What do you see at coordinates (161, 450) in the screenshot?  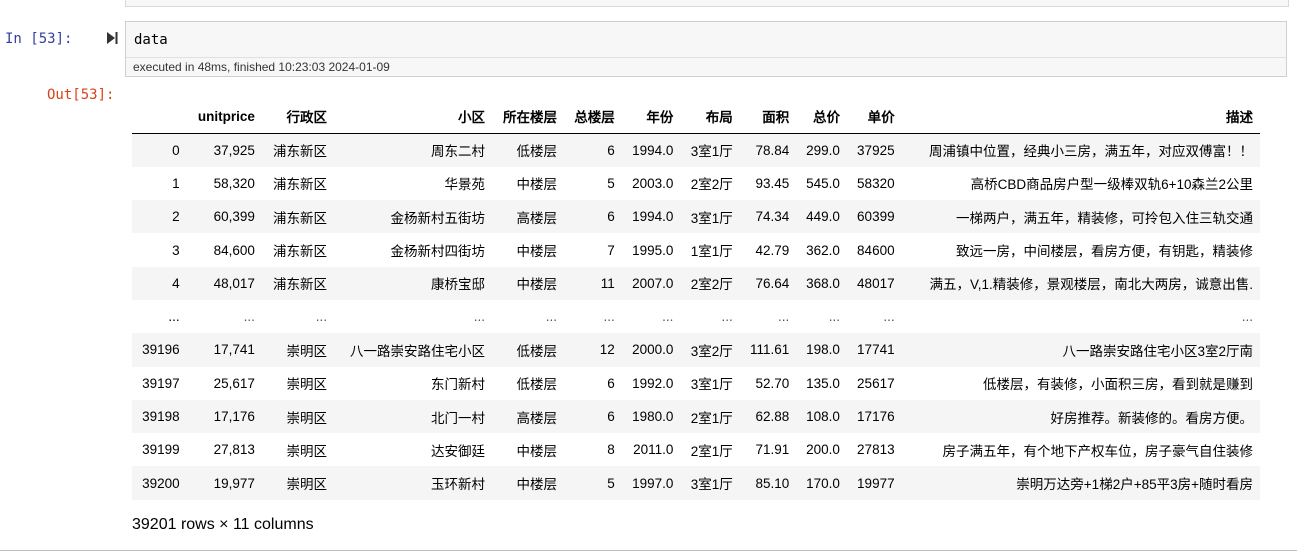 I see `row-index: 39199` at bounding box center [161, 450].